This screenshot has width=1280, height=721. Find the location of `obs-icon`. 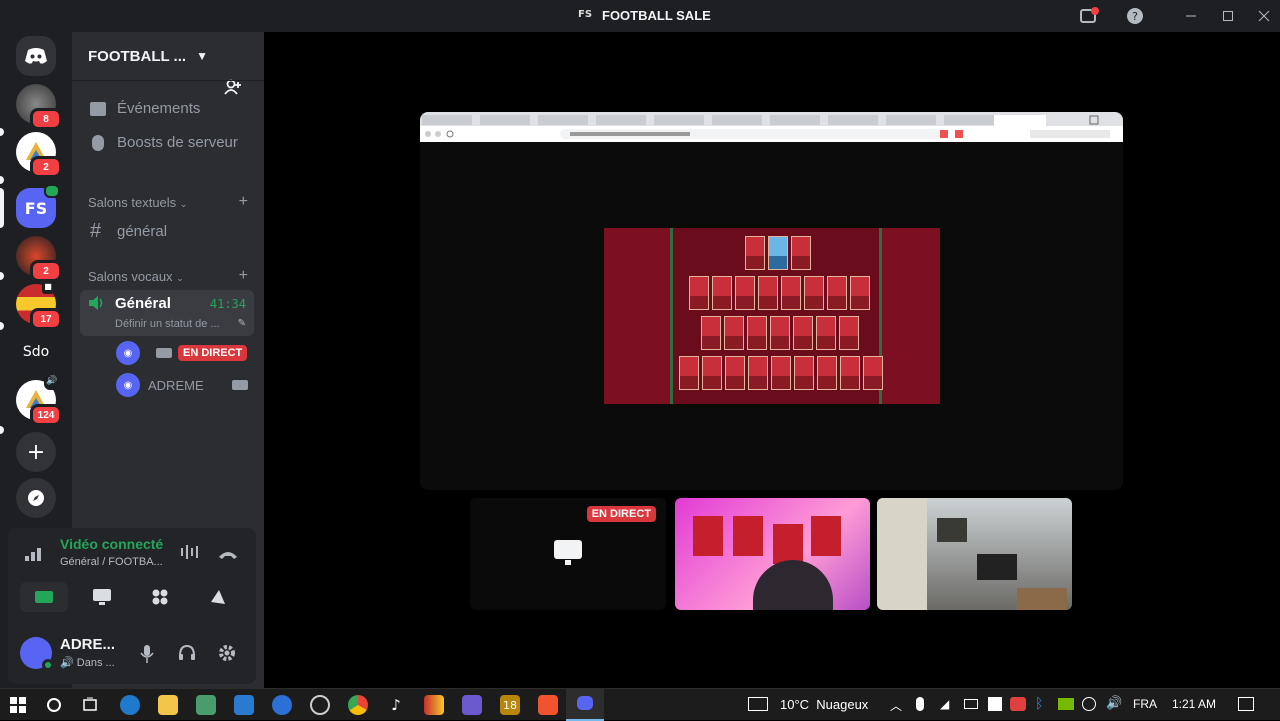

obs-icon is located at coordinates (282, 705).